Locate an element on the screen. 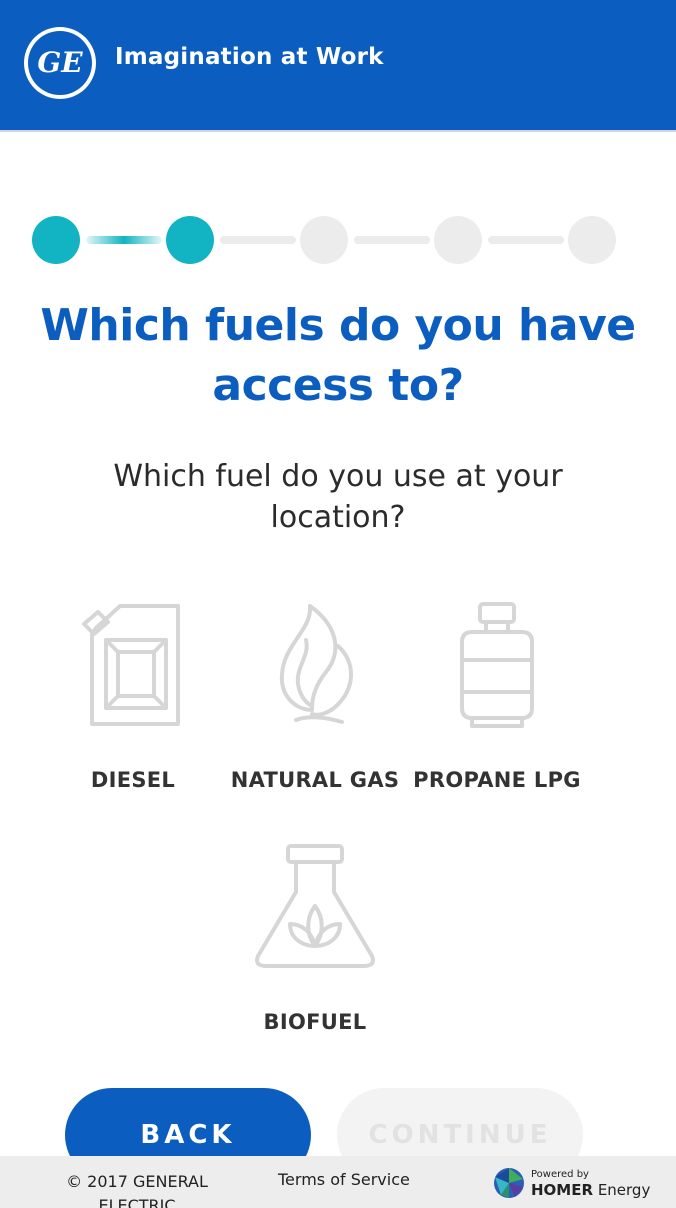  step-5-indicator is located at coordinates (592, 240).